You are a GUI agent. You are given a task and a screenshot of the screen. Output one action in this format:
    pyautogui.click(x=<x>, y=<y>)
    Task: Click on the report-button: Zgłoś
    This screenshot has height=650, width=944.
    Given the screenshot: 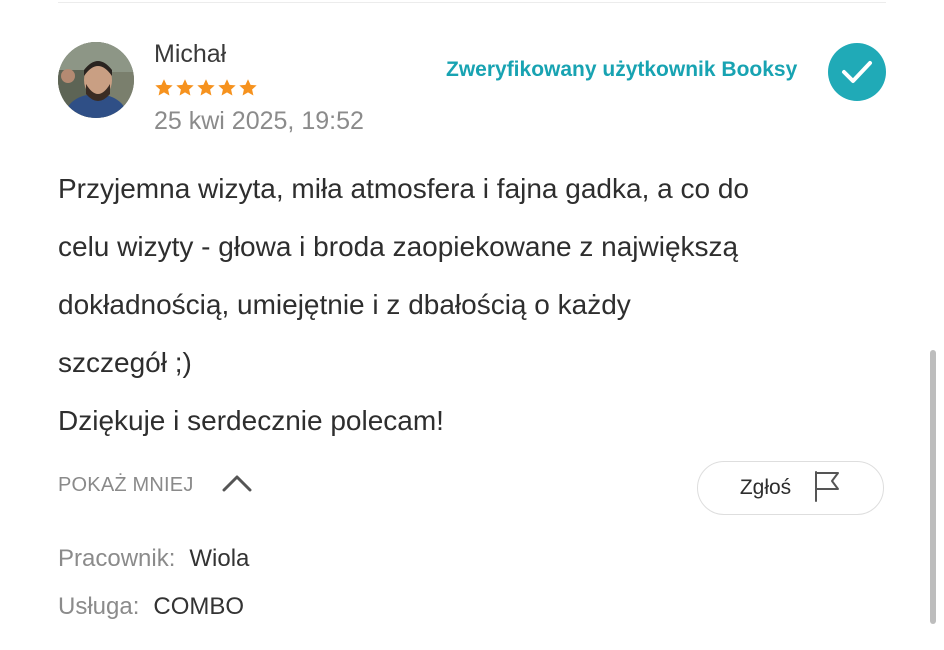 What is the action you would take?
    pyautogui.click(x=790, y=488)
    